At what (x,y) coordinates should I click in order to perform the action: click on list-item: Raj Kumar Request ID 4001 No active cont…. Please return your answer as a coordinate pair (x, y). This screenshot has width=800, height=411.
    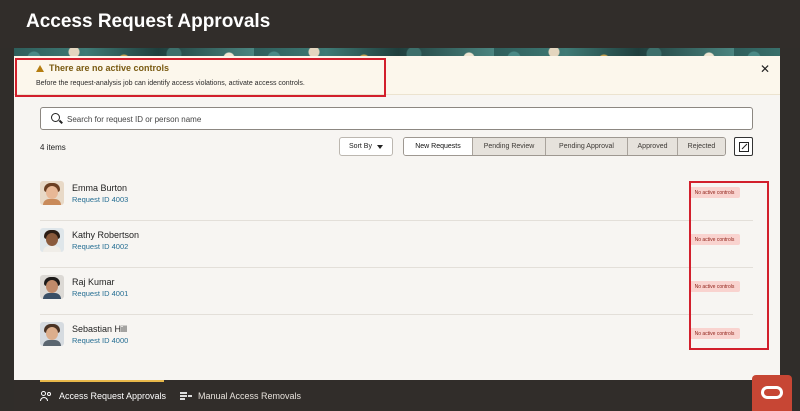
    Looking at the image, I should click on (396, 291).